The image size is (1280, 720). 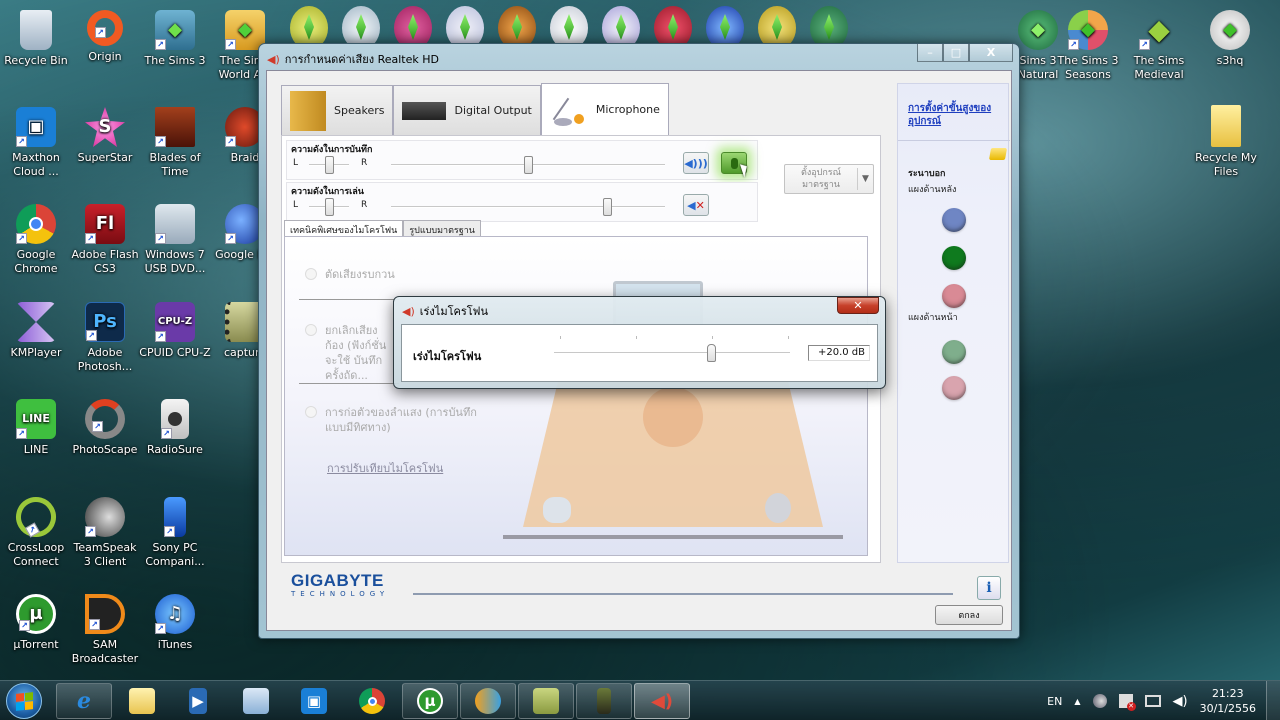 I want to click on taskbar-maxthon: ▣, so click(x=314, y=701).